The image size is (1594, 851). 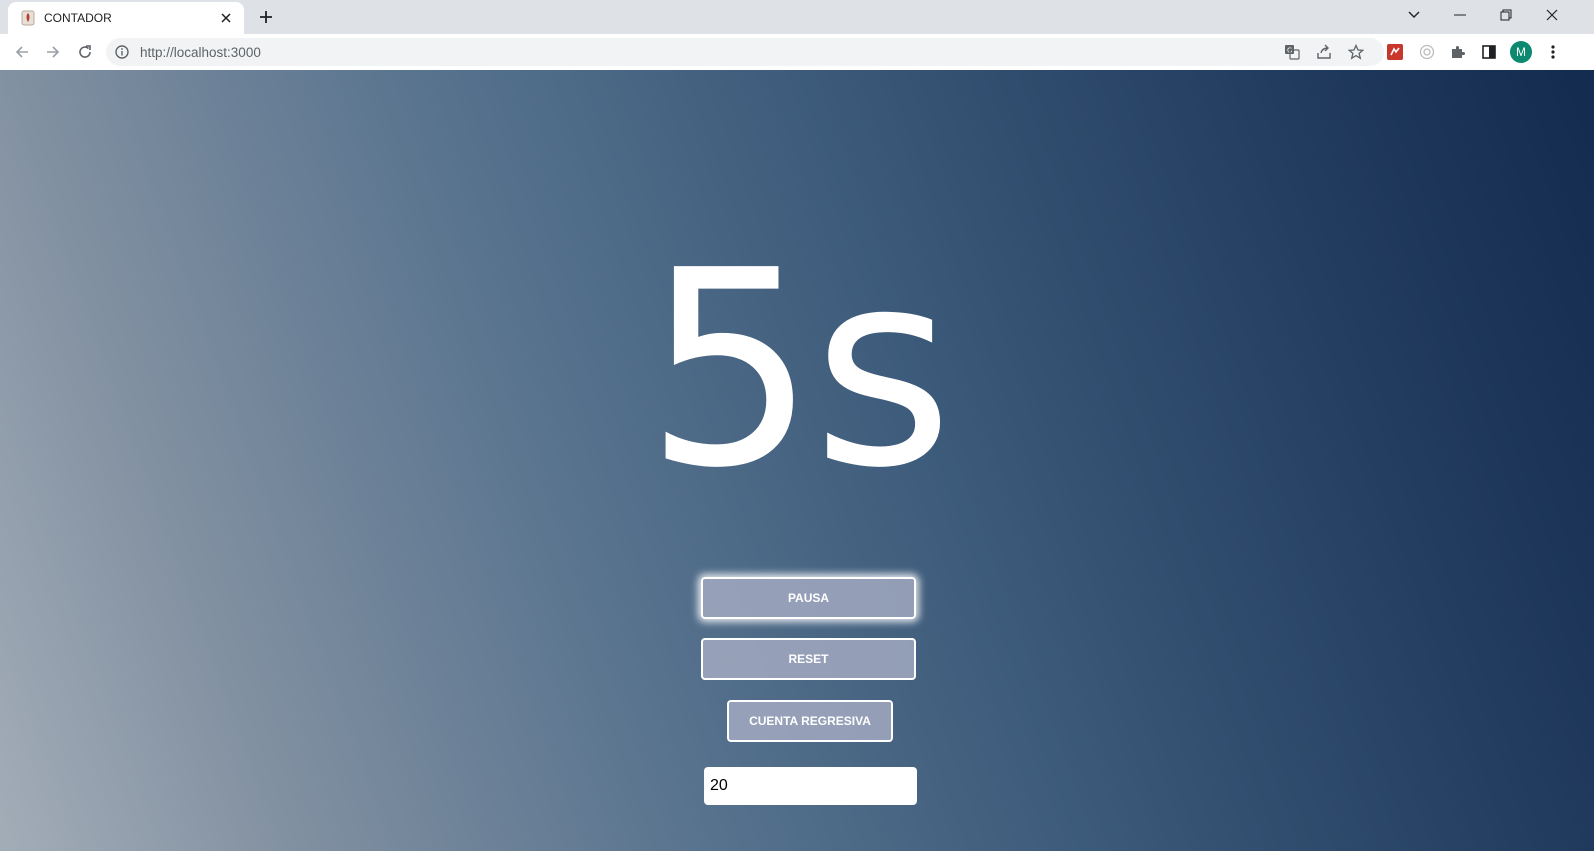 I want to click on minimize-icon, so click(x=1460, y=15).